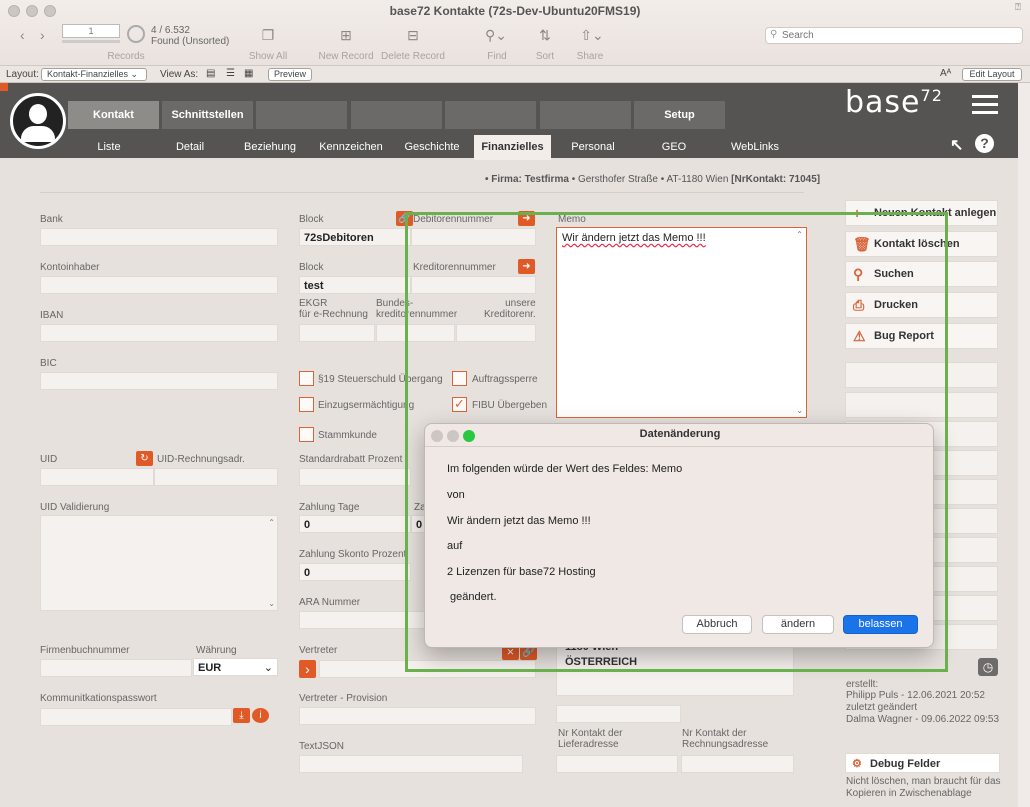 The image size is (1030, 807). What do you see at coordinates (417, 716) in the screenshot?
I see `vertreter-prov-field` at bounding box center [417, 716].